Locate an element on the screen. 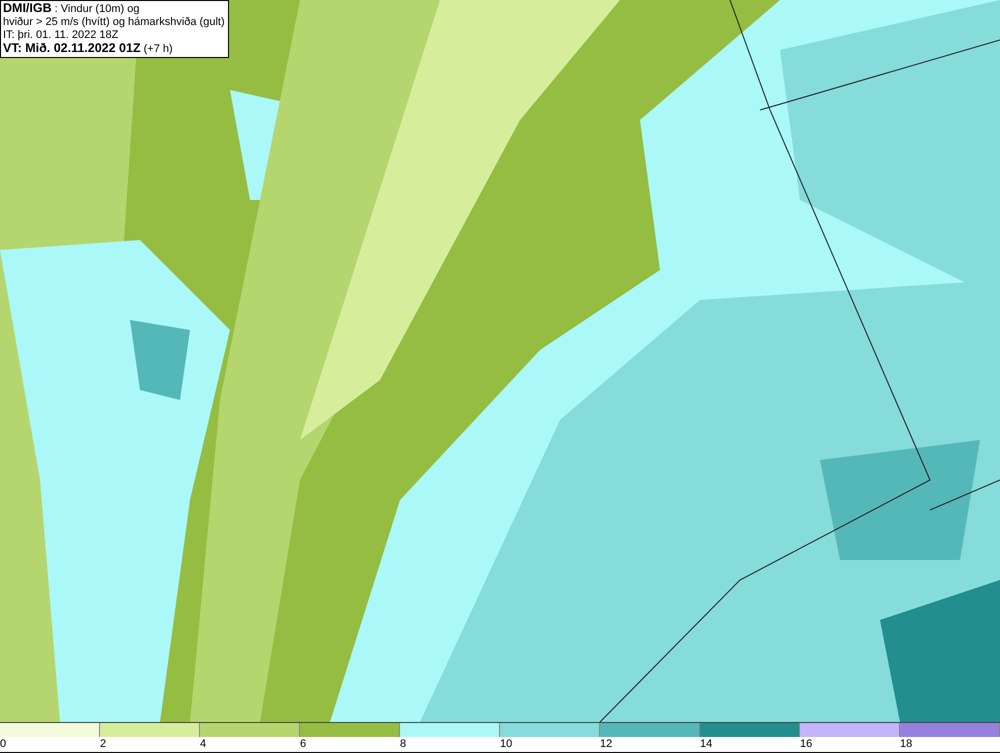  legend-label: 12 is located at coordinates (606, 744).